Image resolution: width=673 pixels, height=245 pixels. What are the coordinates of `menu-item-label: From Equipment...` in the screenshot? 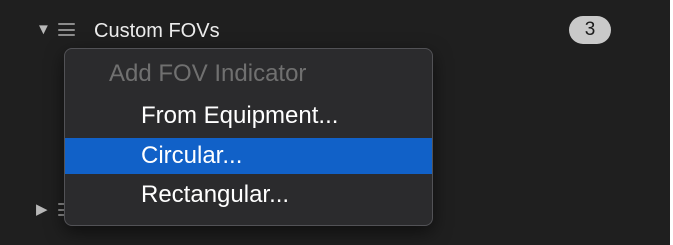 It's located at (240, 115).